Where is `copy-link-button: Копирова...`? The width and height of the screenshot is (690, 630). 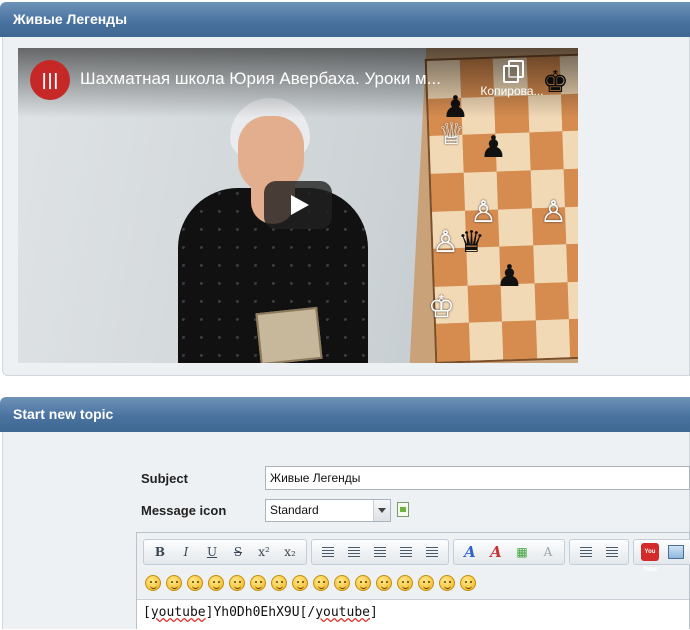
copy-link-button: Копирова... is located at coordinates (512, 85).